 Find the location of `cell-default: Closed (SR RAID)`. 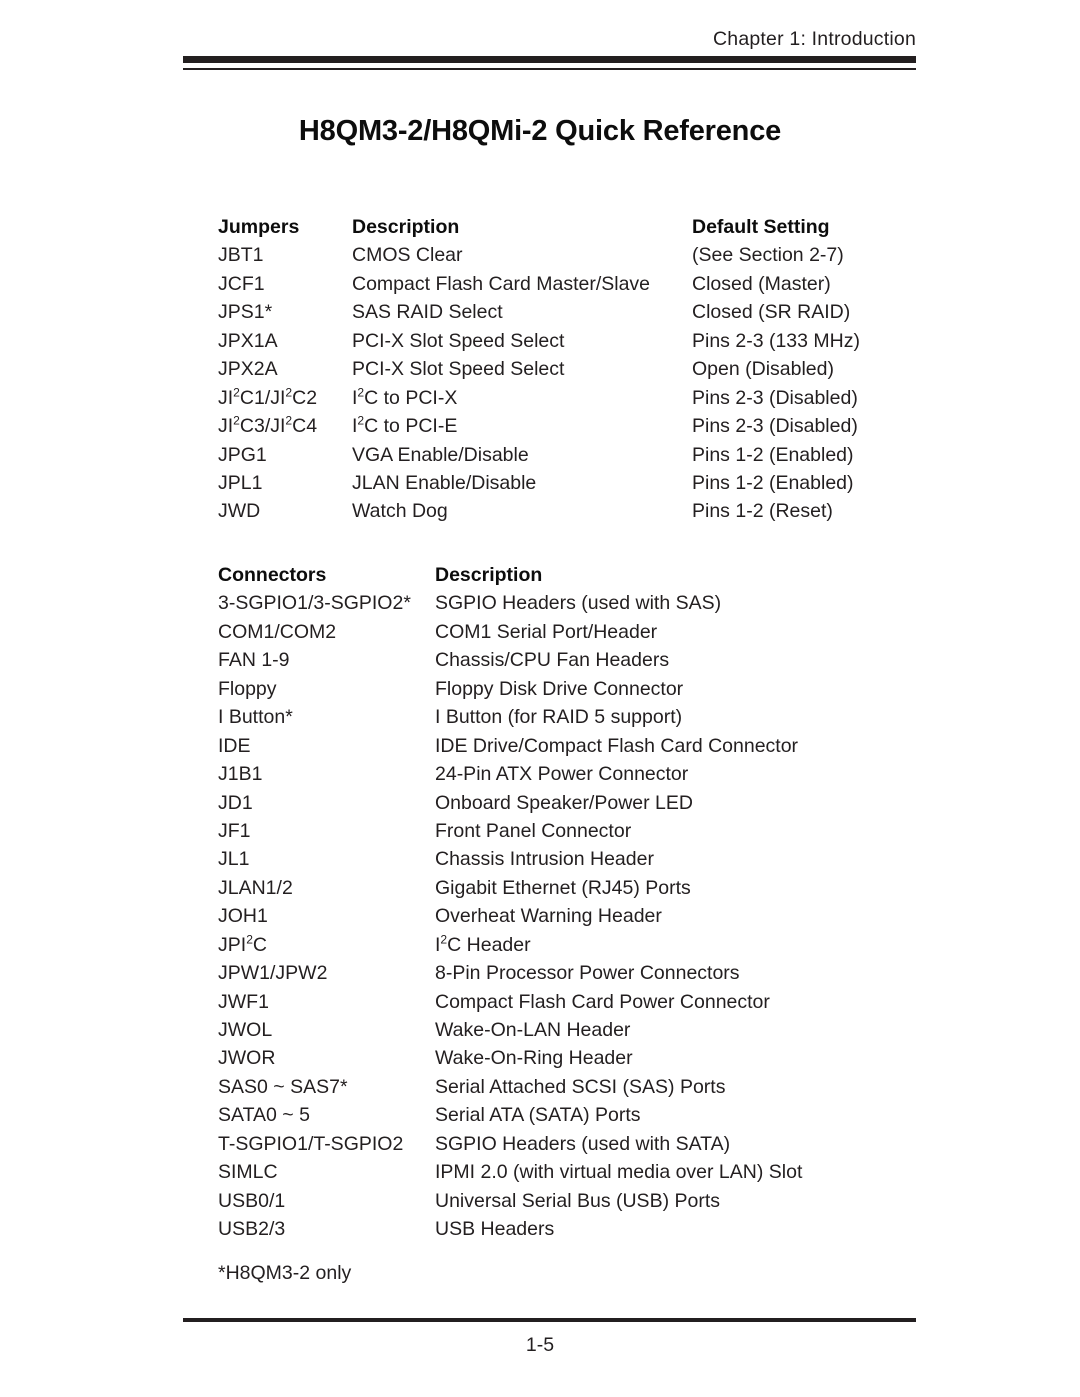

cell-default: Closed (SR RAID) is located at coordinates (771, 312).